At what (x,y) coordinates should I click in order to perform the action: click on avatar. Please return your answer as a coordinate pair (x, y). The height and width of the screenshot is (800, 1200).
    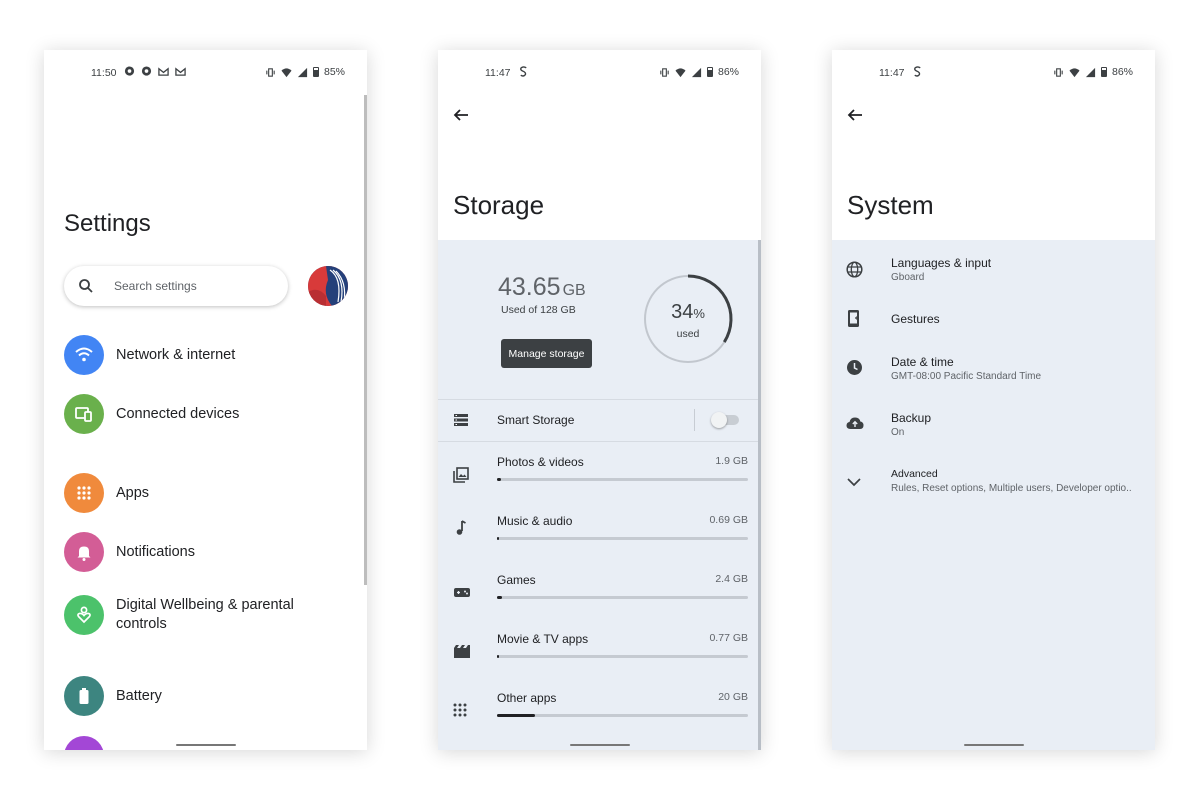
    Looking at the image, I should click on (328, 286).